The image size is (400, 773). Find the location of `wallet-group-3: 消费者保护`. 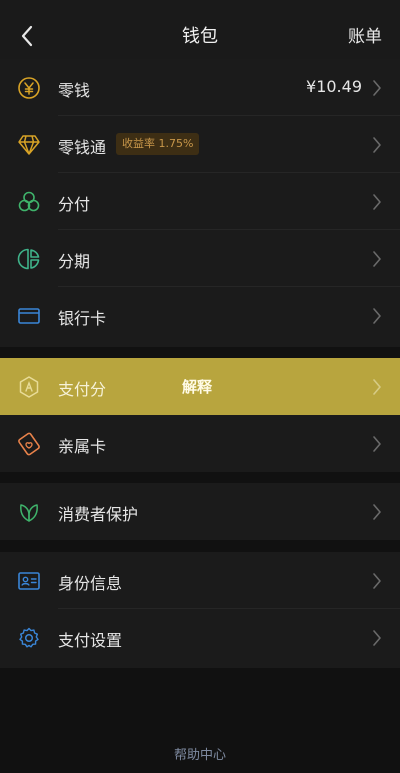

wallet-group-3: 消费者保护 is located at coordinates (200, 511).